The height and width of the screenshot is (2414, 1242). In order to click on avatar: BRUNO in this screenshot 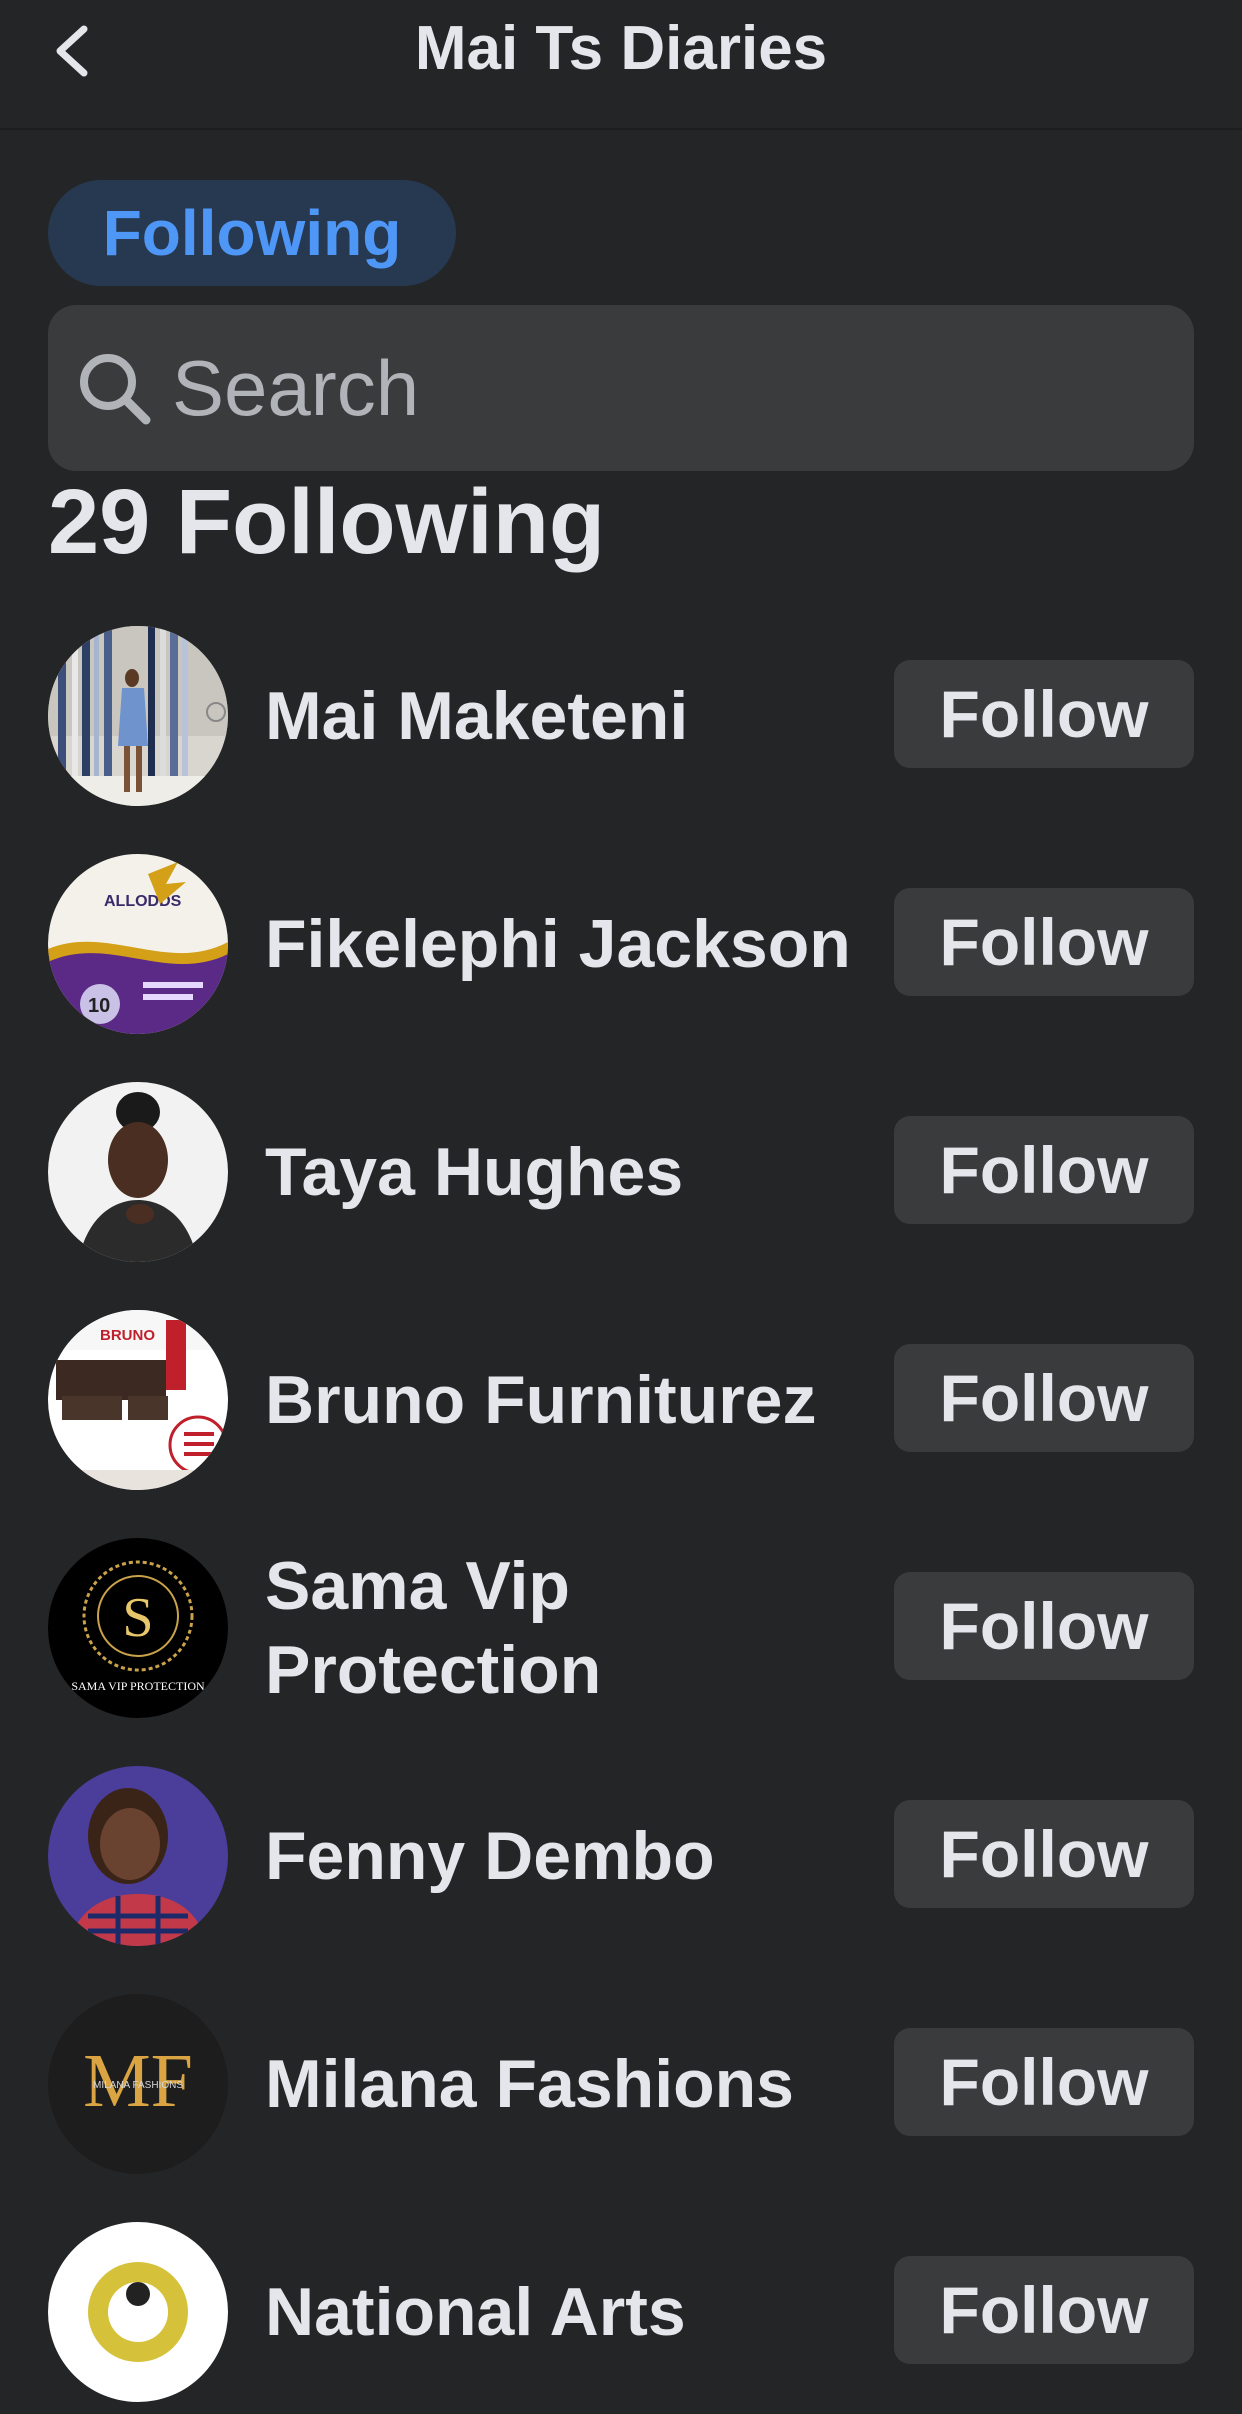, I will do `click(138, 1400)`.